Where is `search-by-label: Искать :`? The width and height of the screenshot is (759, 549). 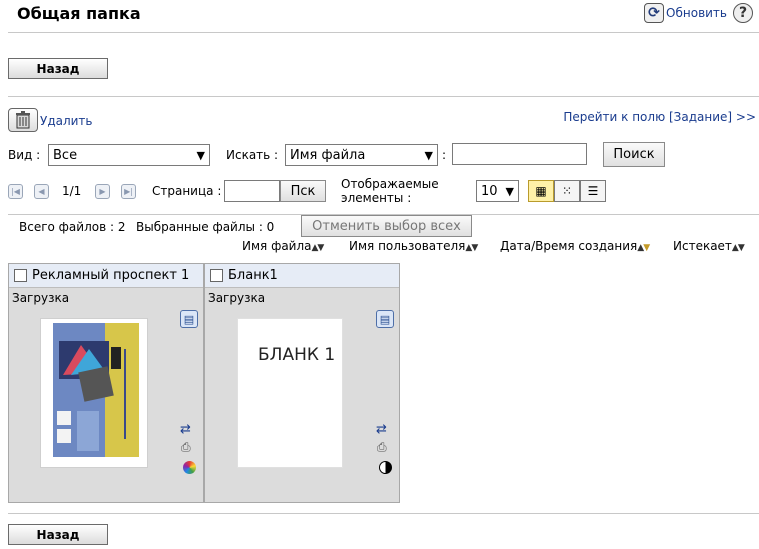 search-by-label: Искать : is located at coordinates (252, 155).